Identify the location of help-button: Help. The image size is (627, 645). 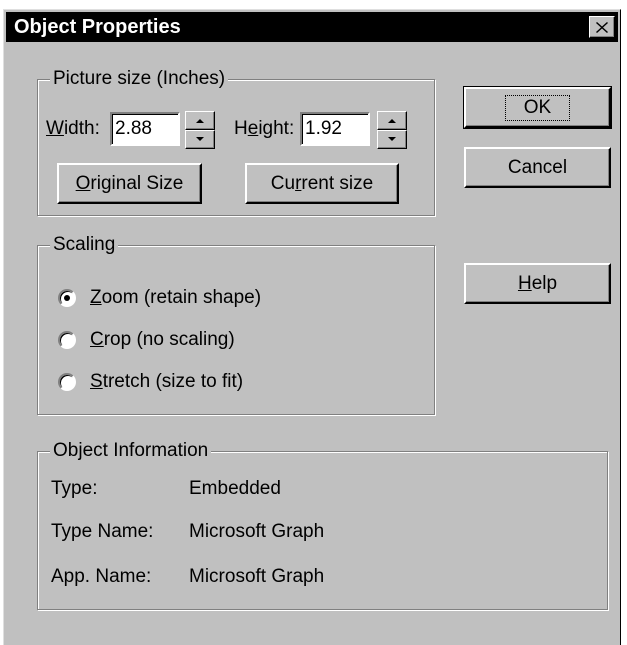
(537, 283).